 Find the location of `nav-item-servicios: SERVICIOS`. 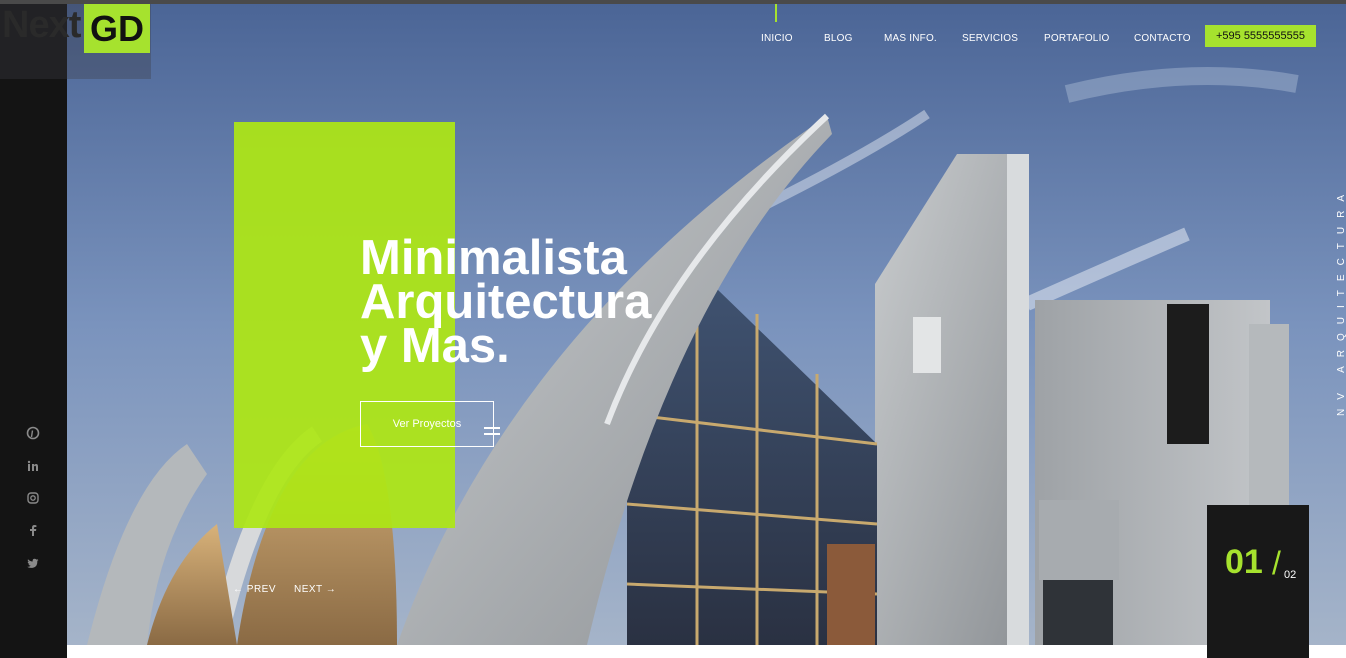

nav-item-servicios: SERVICIOS is located at coordinates (990, 38).